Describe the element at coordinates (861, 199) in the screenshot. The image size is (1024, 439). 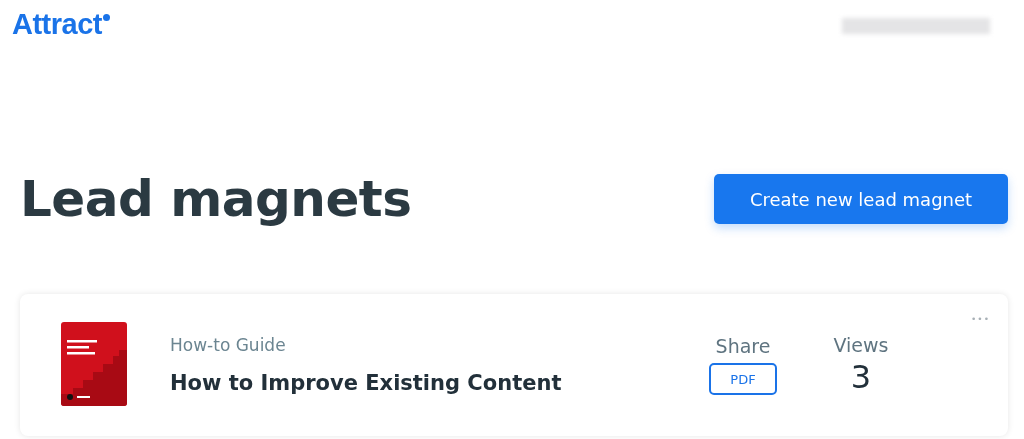
I see `create-button: Create new lead magnet` at that location.